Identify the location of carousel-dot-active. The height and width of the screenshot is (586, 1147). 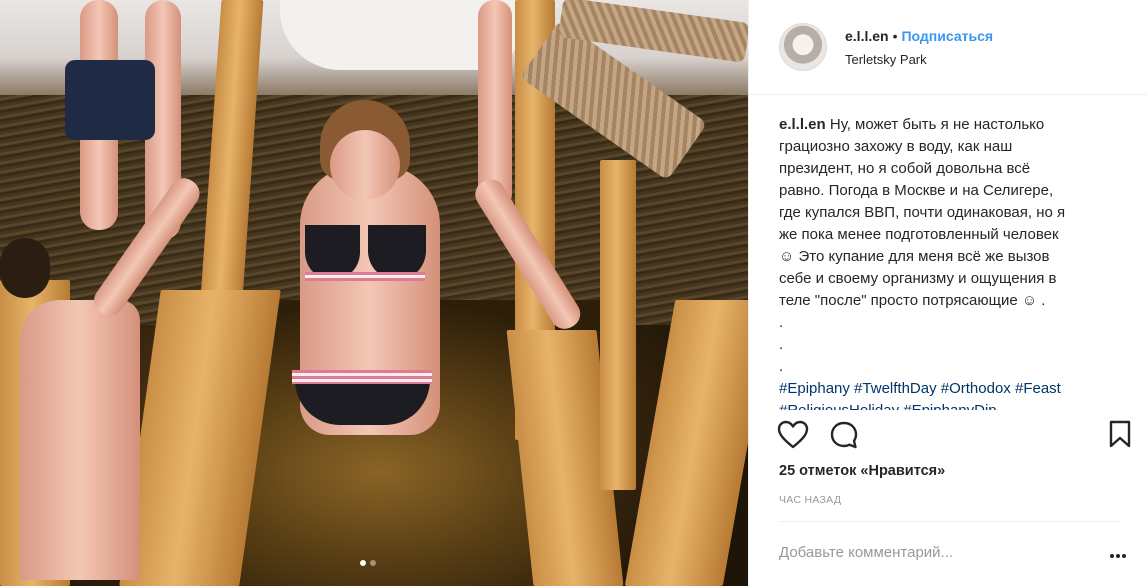
(363, 563).